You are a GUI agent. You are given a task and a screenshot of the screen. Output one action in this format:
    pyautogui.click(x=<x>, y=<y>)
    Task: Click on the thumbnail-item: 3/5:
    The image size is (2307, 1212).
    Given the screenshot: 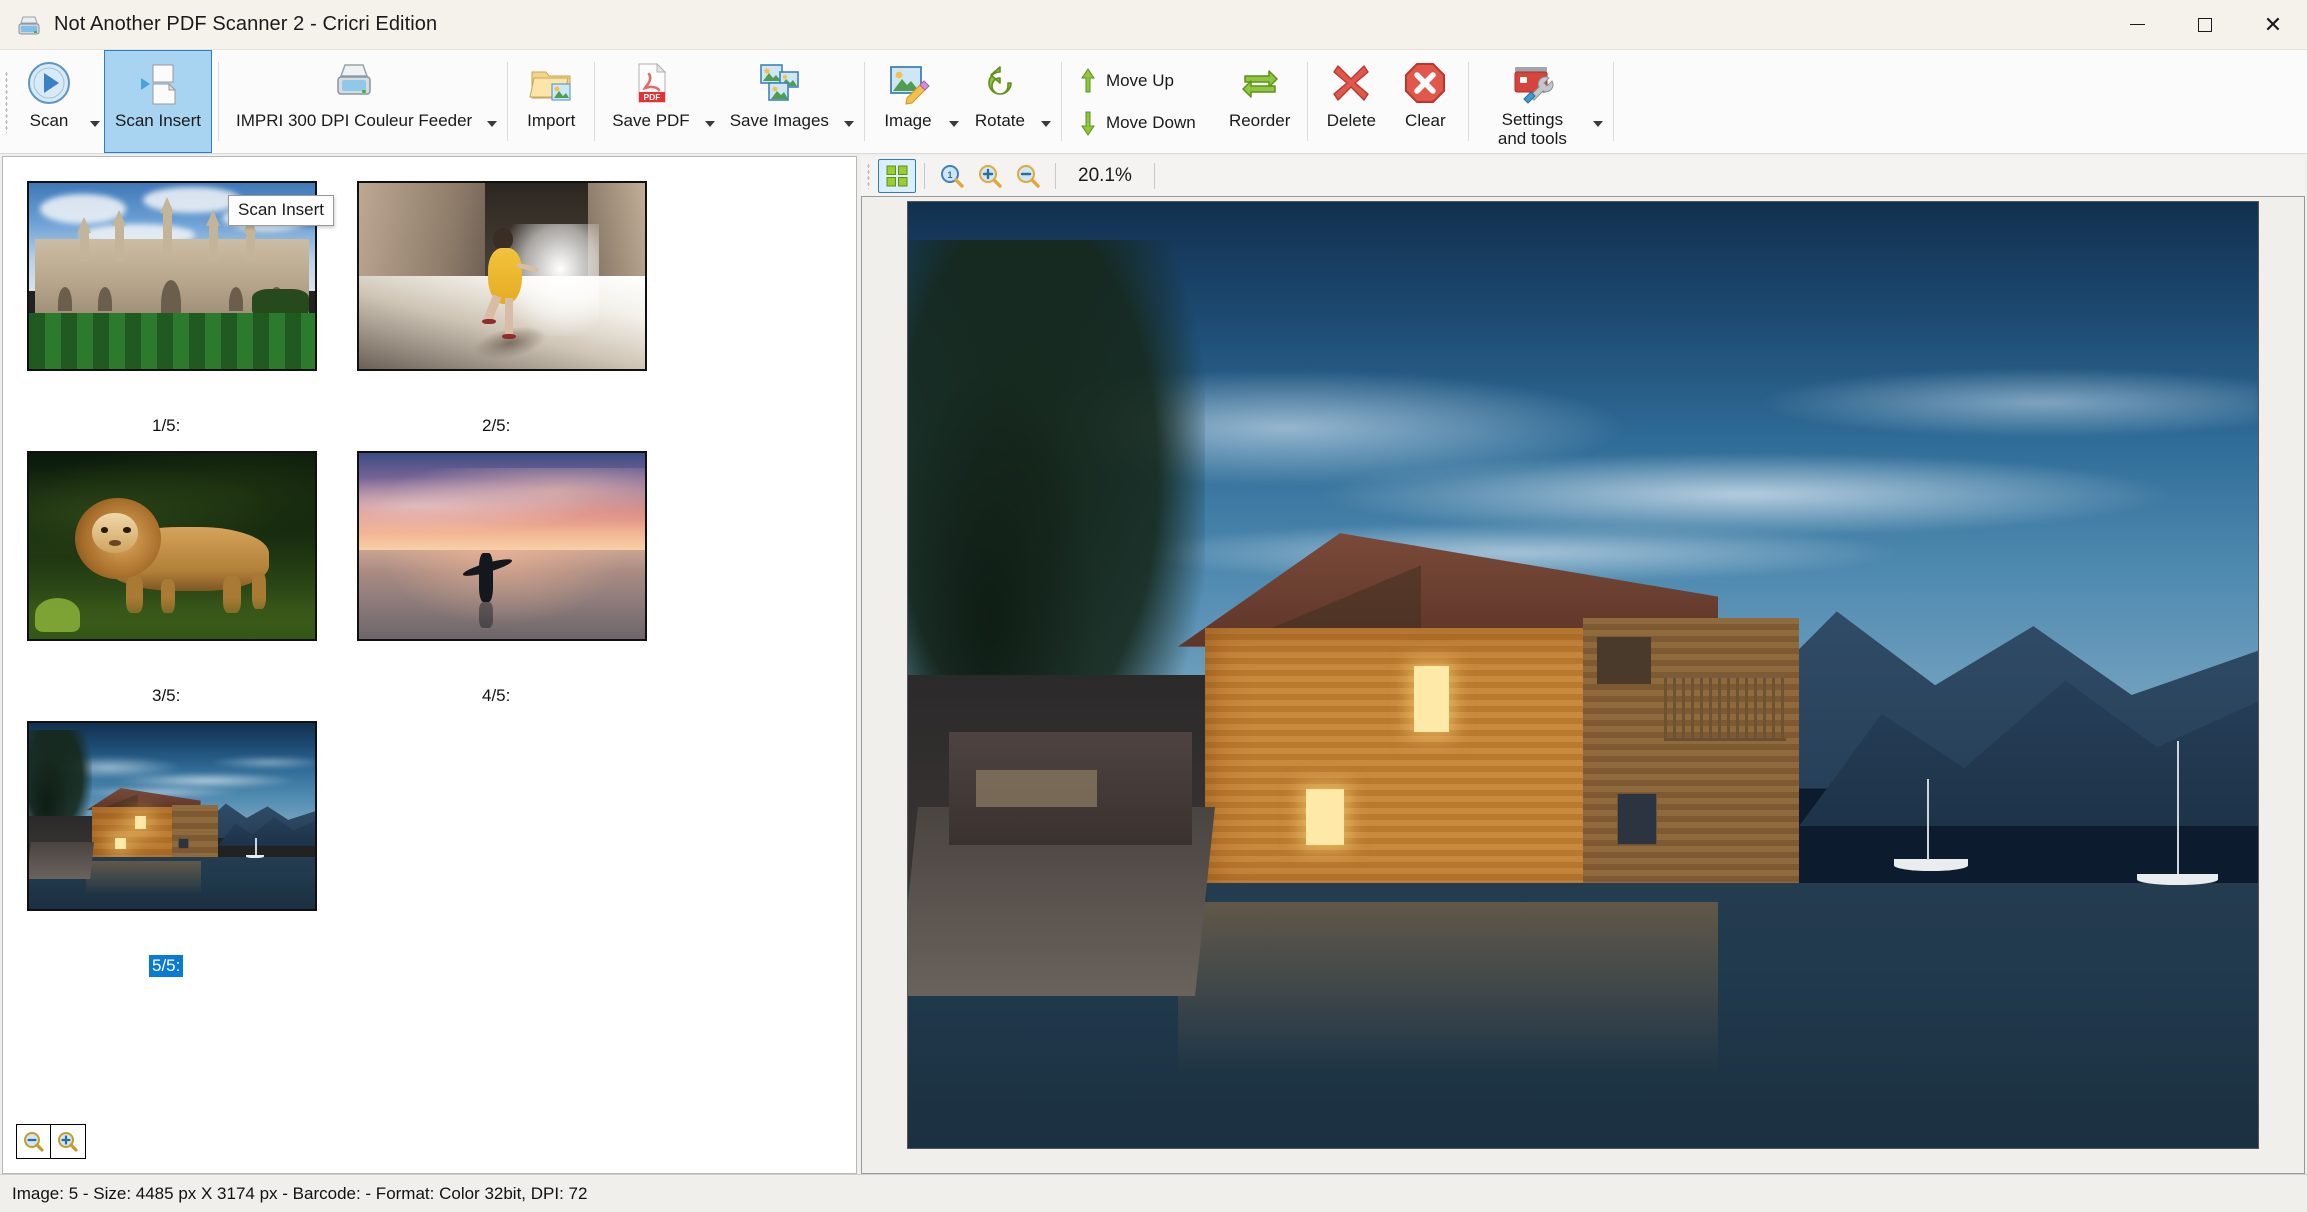 What is the action you would take?
    pyautogui.click(x=192, y=579)
    